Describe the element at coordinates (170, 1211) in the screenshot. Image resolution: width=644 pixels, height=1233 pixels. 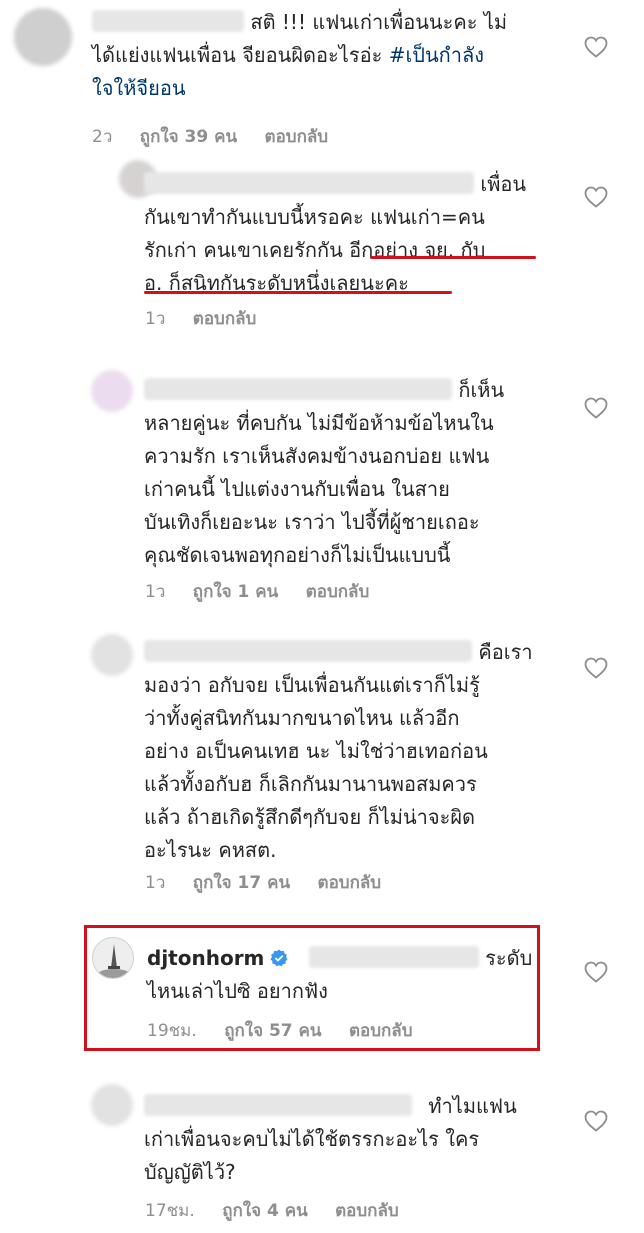
I see `comment-time: 17ชม.` at that location.